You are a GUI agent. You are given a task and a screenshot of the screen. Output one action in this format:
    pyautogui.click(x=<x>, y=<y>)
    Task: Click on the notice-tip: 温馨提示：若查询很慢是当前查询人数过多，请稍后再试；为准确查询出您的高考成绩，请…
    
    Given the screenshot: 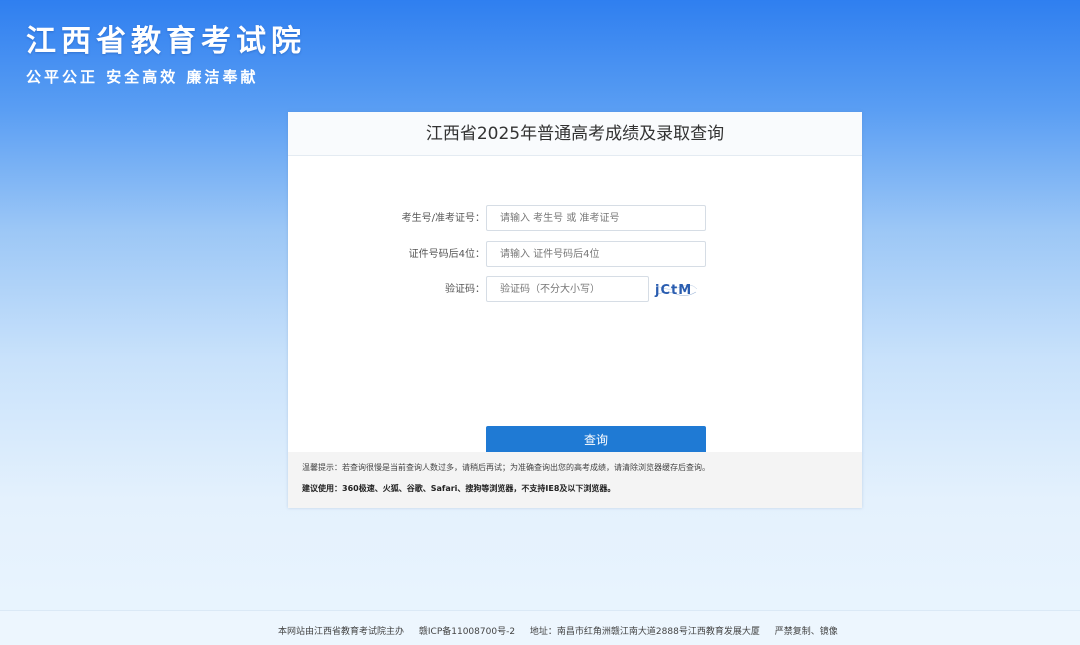 What is the action you would take?
    pyautogui.click(x=506, y=467)
    